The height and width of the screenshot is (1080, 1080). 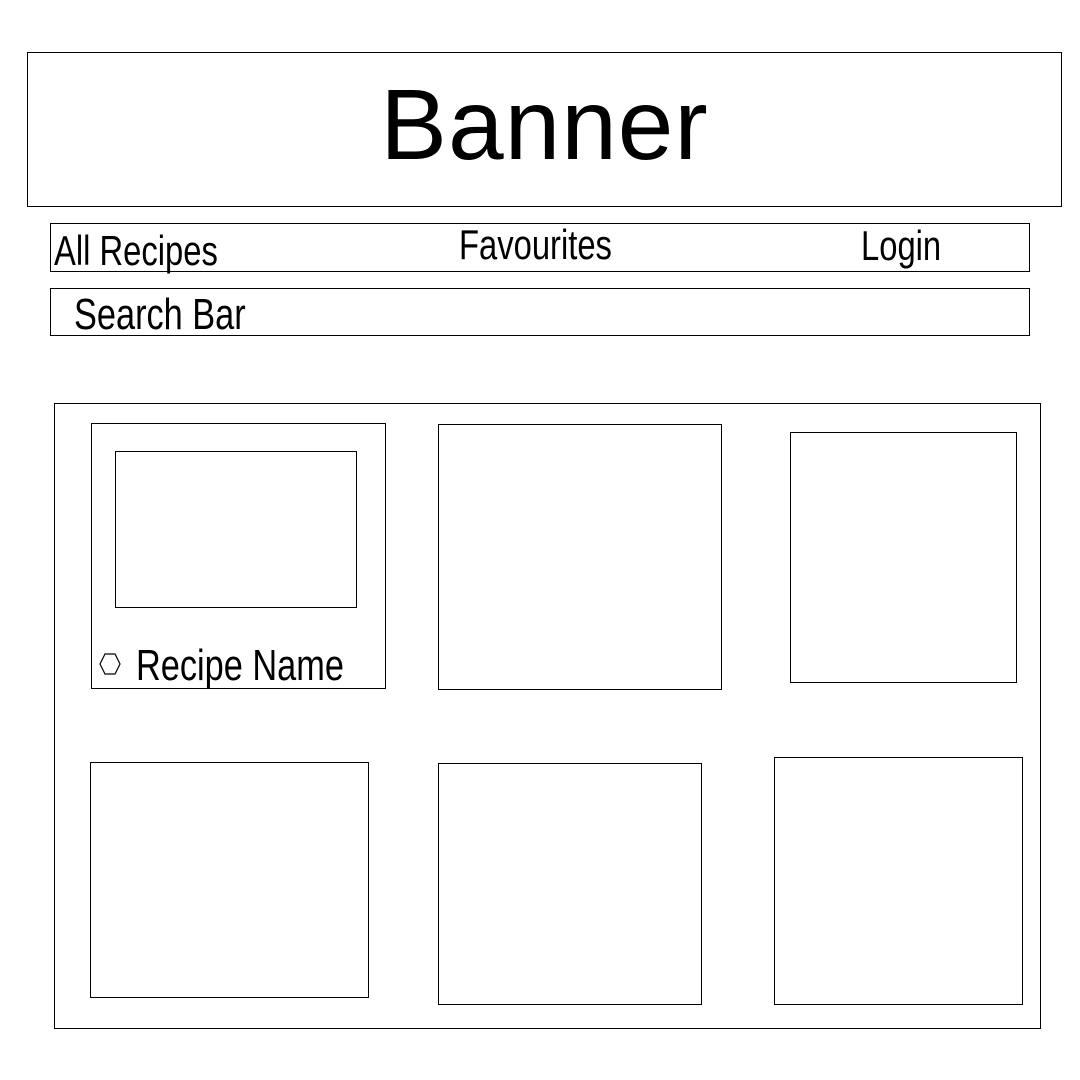 What do you see at coordinates (240, 665) in the screenshot?
I see `recipe-name: Recipe Name` at bounding box center [240, 665].